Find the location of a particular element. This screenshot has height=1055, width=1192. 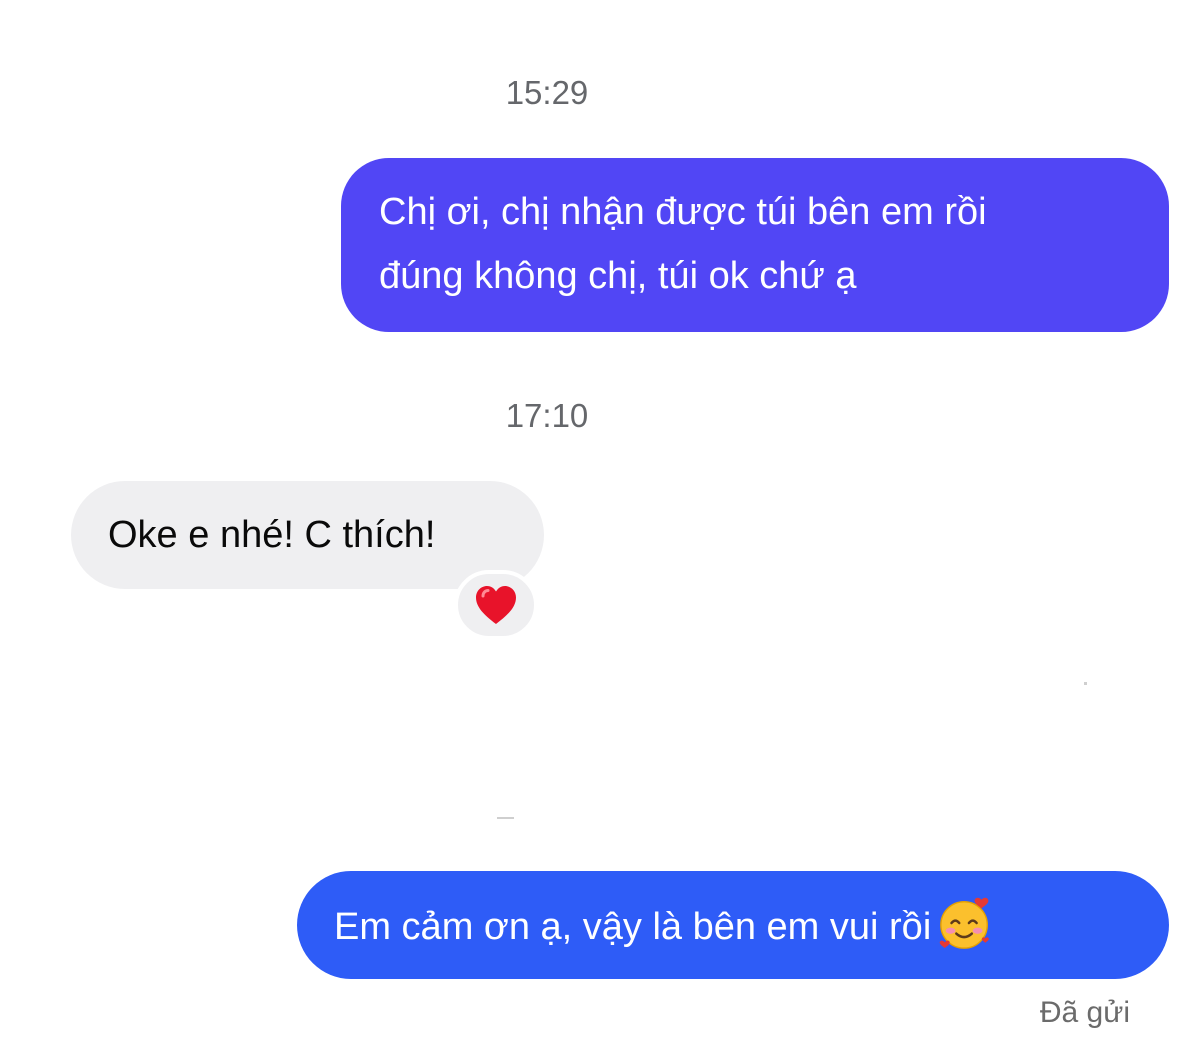

message-text-line: đúng không chị, túi ok chứ ạ is located at coordinates (618, 276).